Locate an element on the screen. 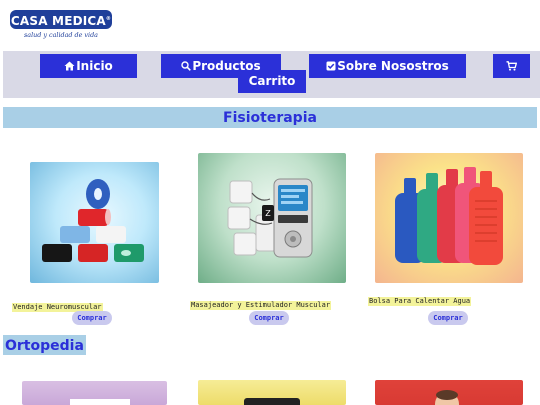 The height and width of the screenshot is (405, 540). section-title: Ortopedia is located at coordinates (44, 346).